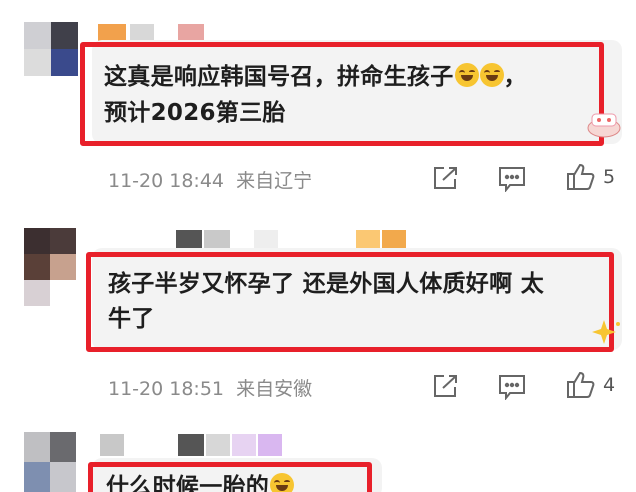 This screenshot has height=492, width=636. I want to click on timestamp: 11-20 18:51, so click(166, 389).